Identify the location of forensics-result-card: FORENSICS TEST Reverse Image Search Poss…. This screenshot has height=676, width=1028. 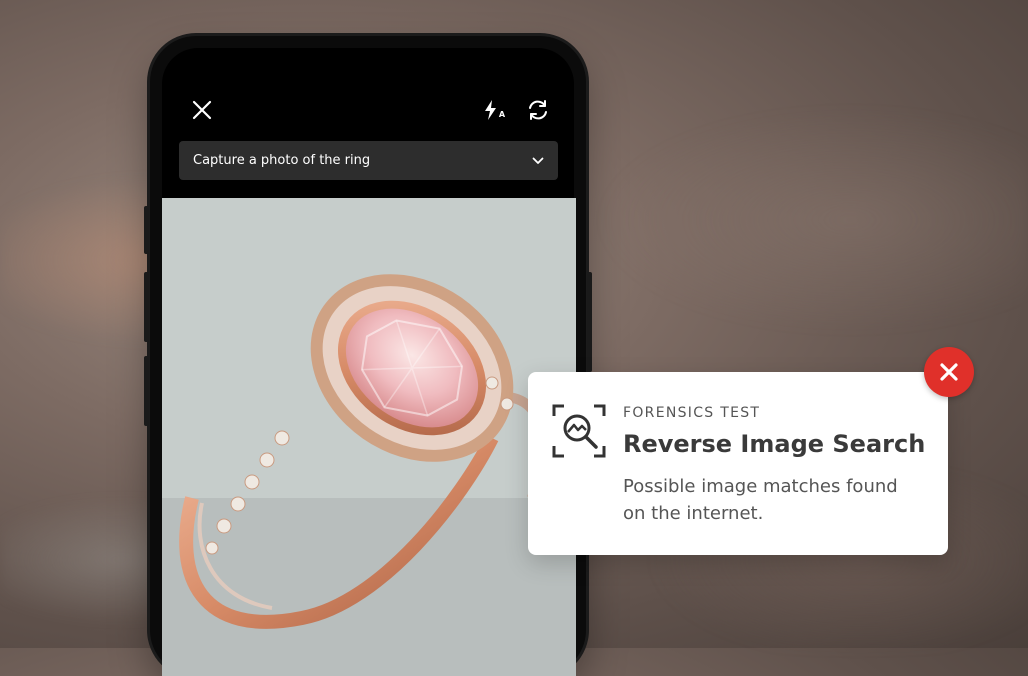
(738, 463).